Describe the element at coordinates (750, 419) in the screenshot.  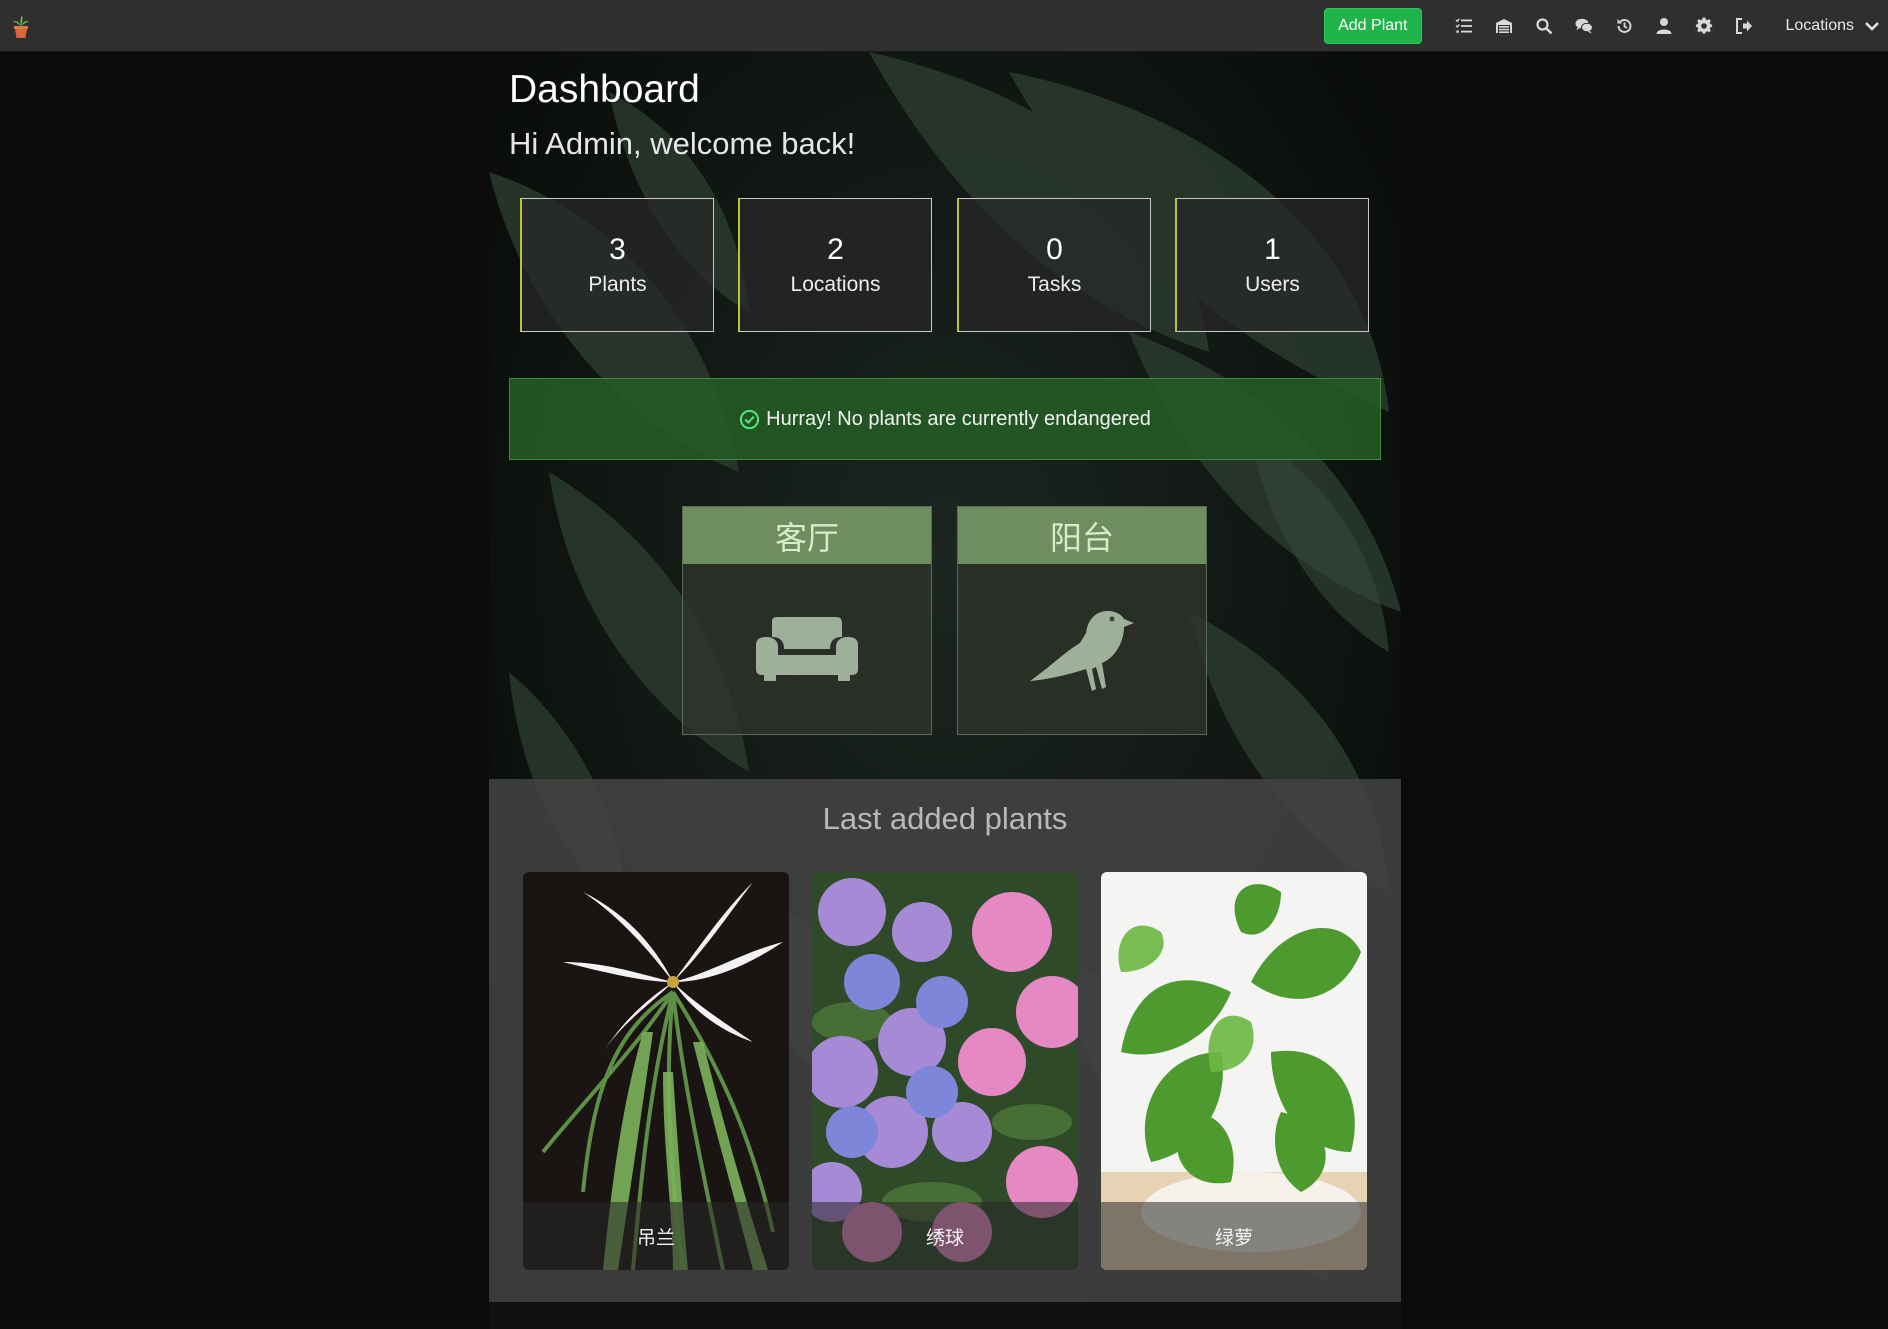
I see `check-circle-icon` at that location.